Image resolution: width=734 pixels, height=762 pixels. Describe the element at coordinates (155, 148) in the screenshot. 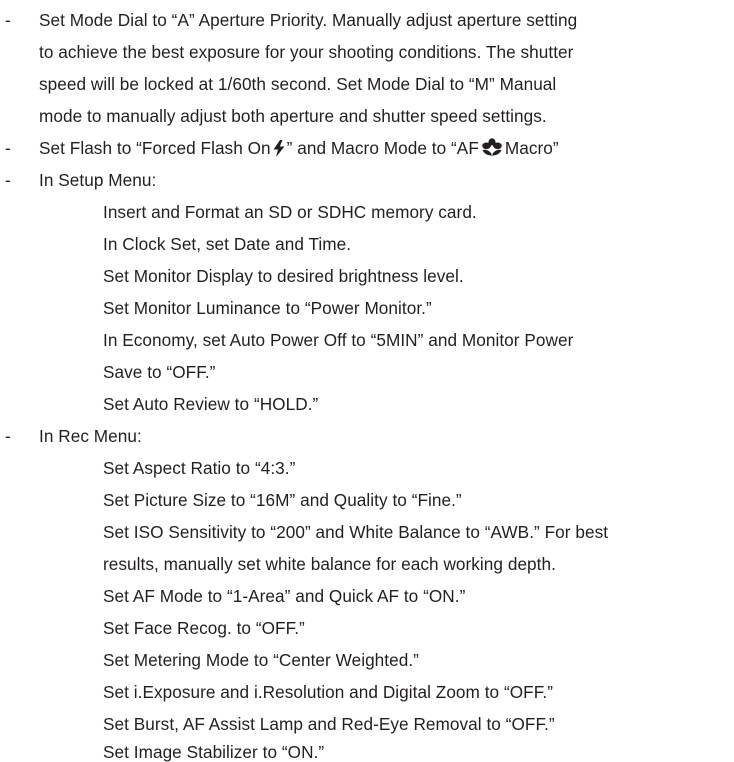

I see `flash-text: Set Flash to “Forced Flash On` at that location.